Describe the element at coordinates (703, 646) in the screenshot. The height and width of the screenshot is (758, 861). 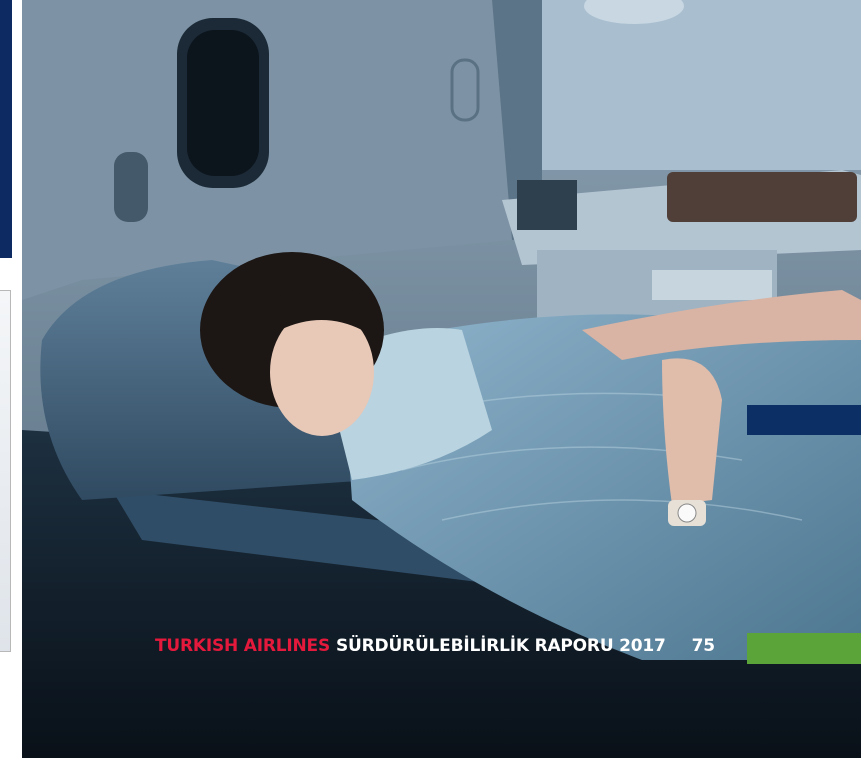
I see `page-number: 75` at that location.